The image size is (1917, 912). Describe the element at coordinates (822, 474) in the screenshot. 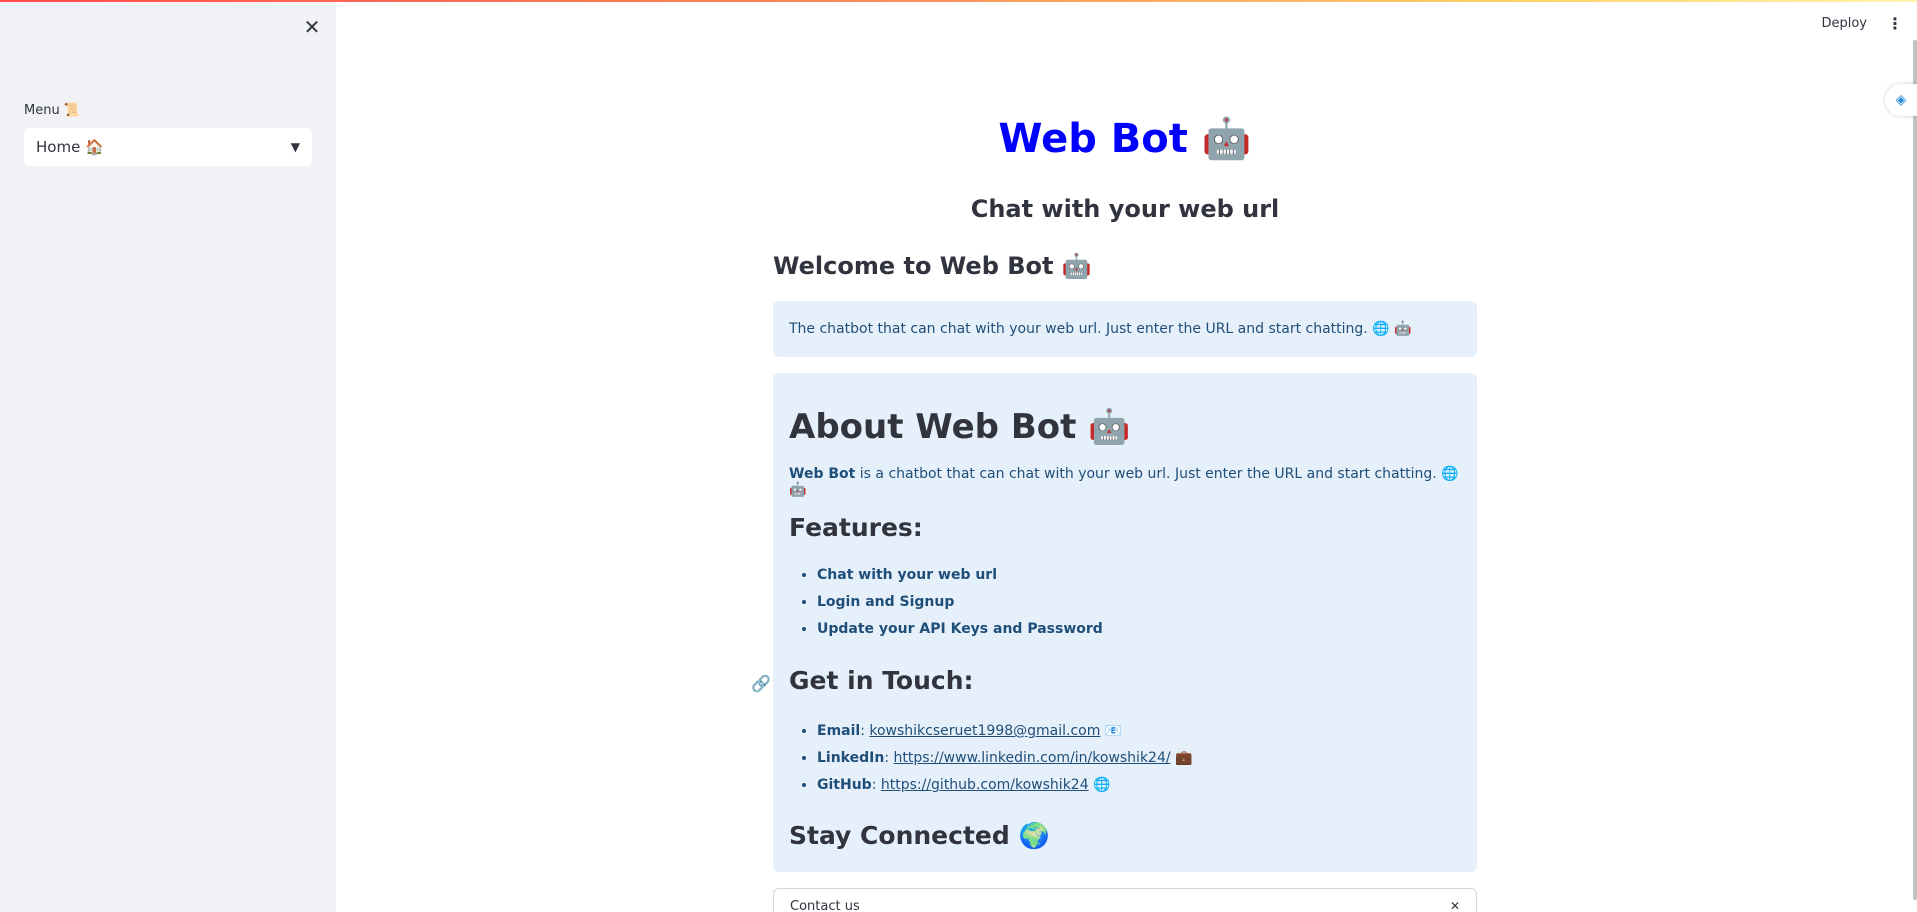

I see `about-text-bold: Web Bot` at that location.